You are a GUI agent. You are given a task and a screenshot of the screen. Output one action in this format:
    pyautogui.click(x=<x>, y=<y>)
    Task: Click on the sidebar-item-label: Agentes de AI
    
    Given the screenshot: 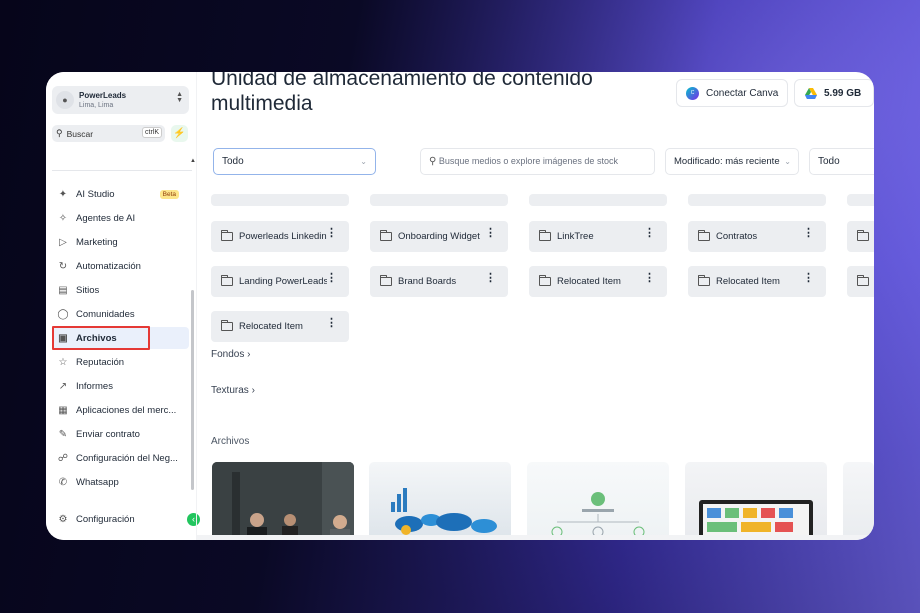 What is the action you would take?
    pyautogui.click(x=106, y=218)
    